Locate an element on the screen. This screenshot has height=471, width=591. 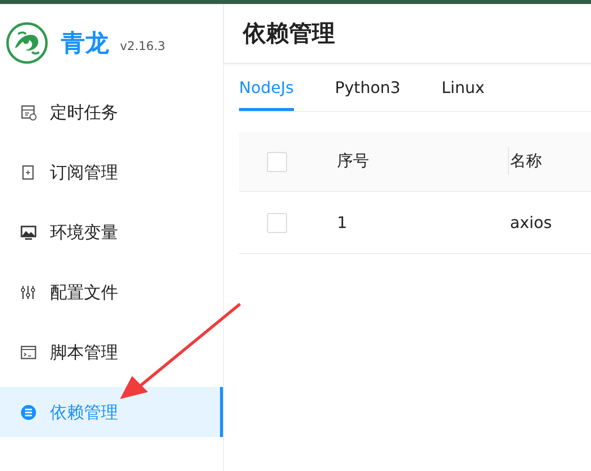
terminal-window-icon is located at coordinates (28, 352).